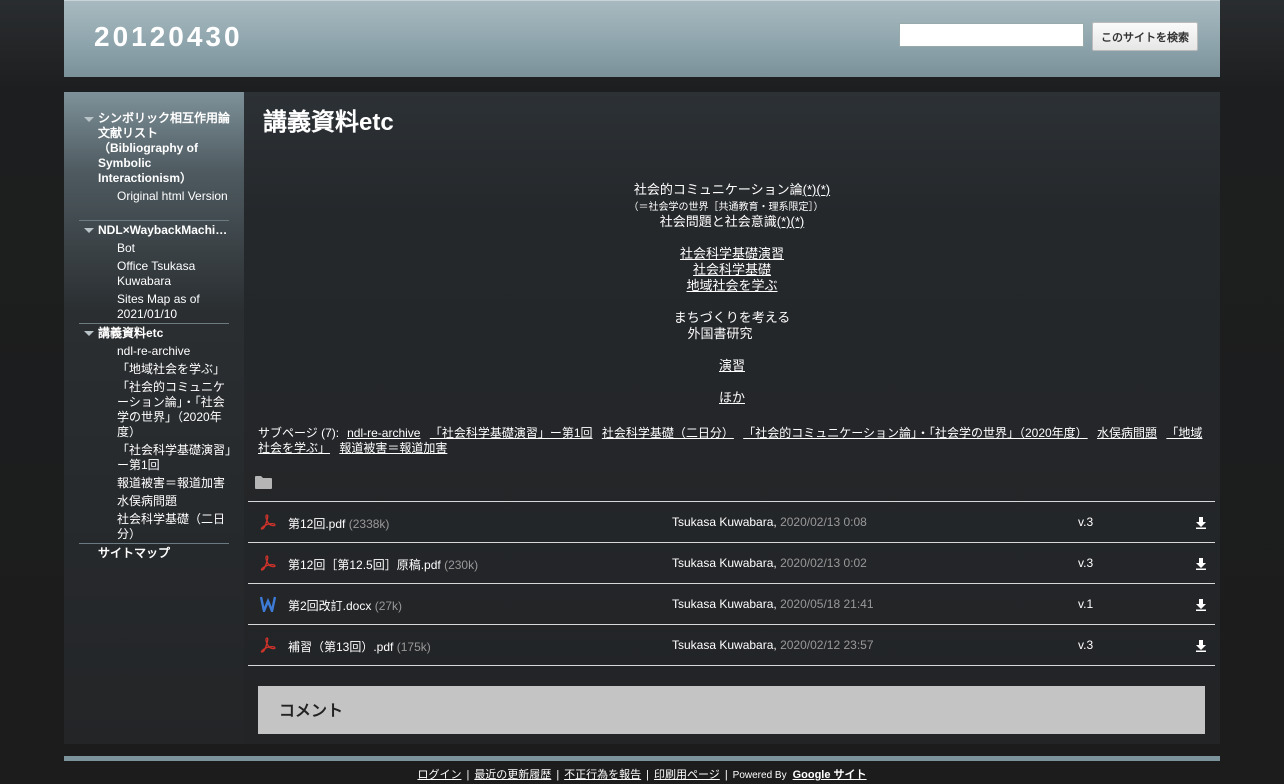 The height and width of the screenshot is (784, 1284). What do you see at coordinates (176, 196) in the screenshot?
I see `sidebar-item-original-html: Original html Version` at bounding box center [176, 196].